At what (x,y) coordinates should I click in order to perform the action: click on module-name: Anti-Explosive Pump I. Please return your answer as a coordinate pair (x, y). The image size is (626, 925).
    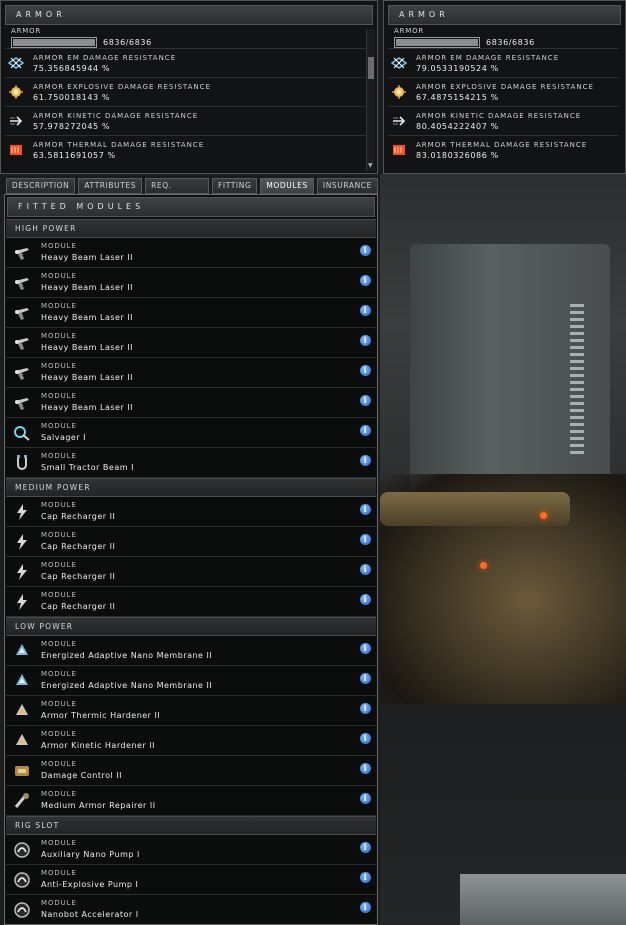
    Looking at the image, I should click on (90, 884).